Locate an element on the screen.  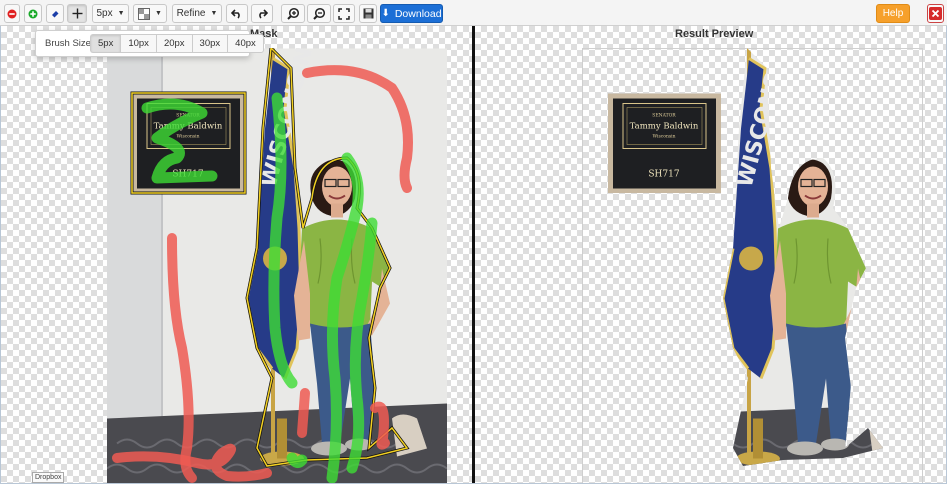
background-grid-icon is located at coordinates (144, 13).